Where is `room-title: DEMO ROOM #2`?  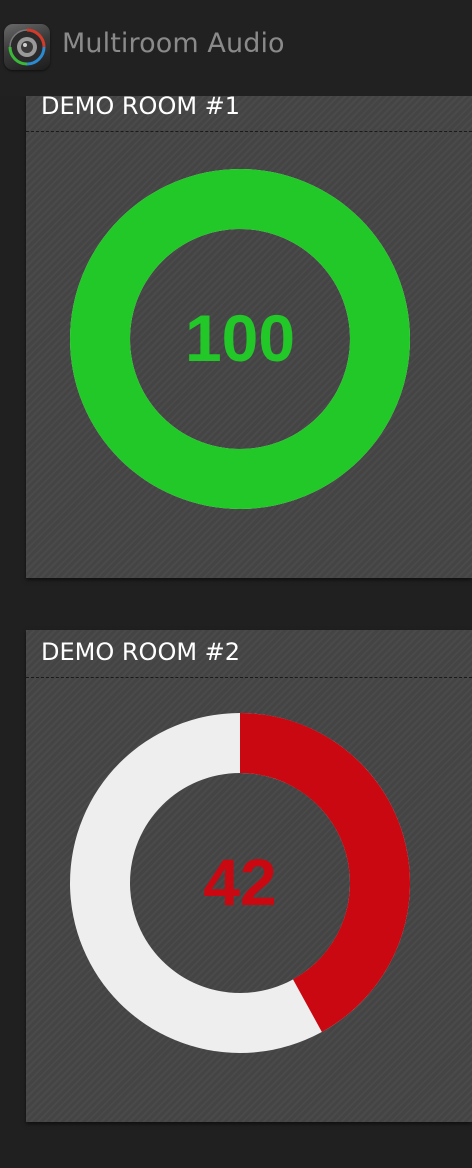
room-title: DEMO ROOM #2 is located at coordinates (141, 652).